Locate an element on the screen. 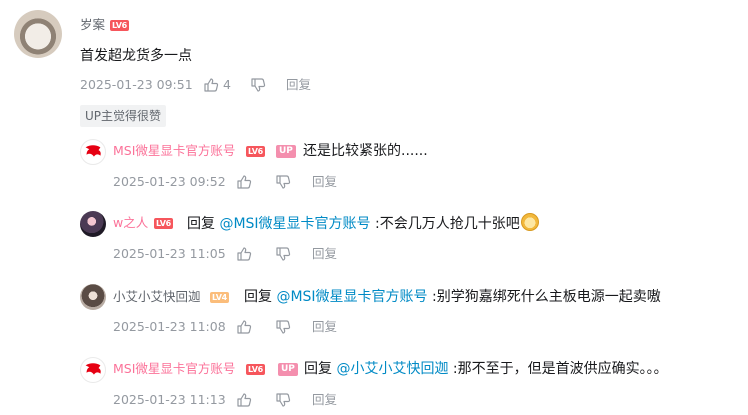 The height and width of the screenshot is (415, 748). reply-username: 小艾小艾快回迦 is located at coordinates (157, 297).